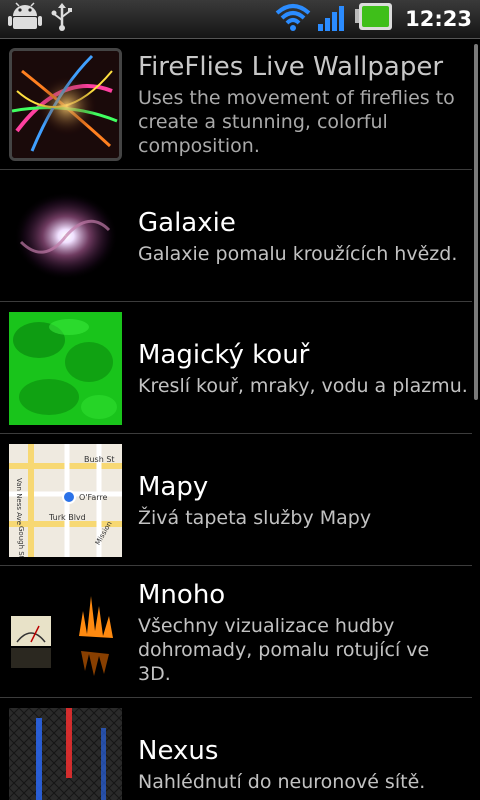 This screenshot has height=800, width=480. What do you see at coordinates (240, 19) in the screenshot?
I see `status-bar: 12:23` at bounding box center [240, 19].